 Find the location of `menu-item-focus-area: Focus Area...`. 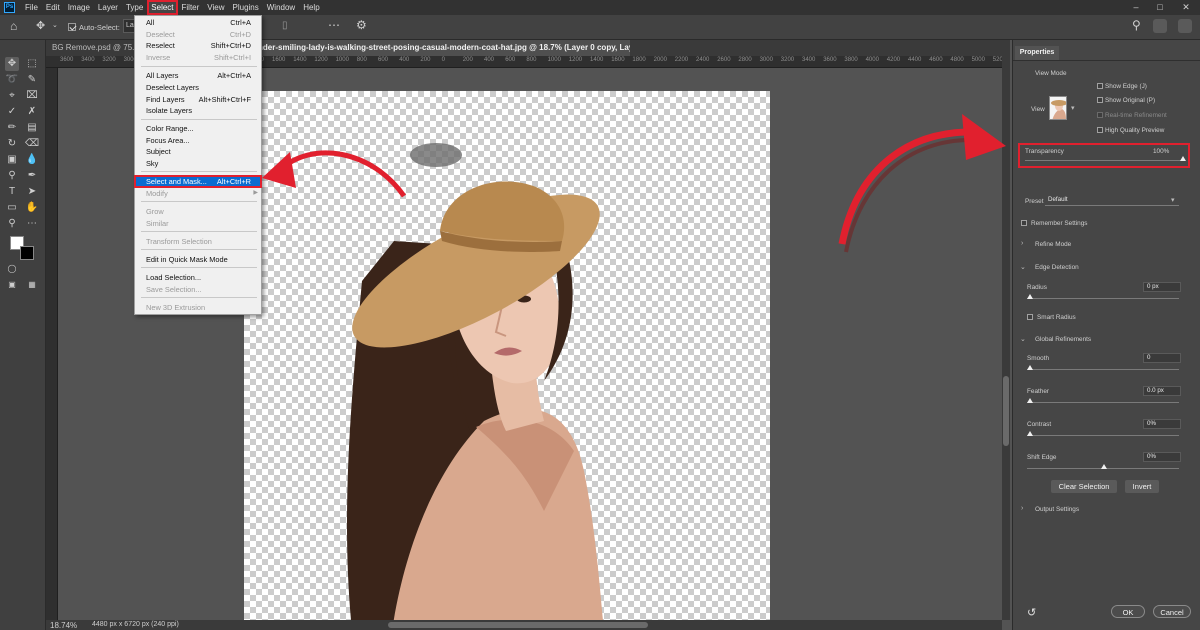

menu-item-focus-area: Focus Area... is located at coordinates (198, 140).